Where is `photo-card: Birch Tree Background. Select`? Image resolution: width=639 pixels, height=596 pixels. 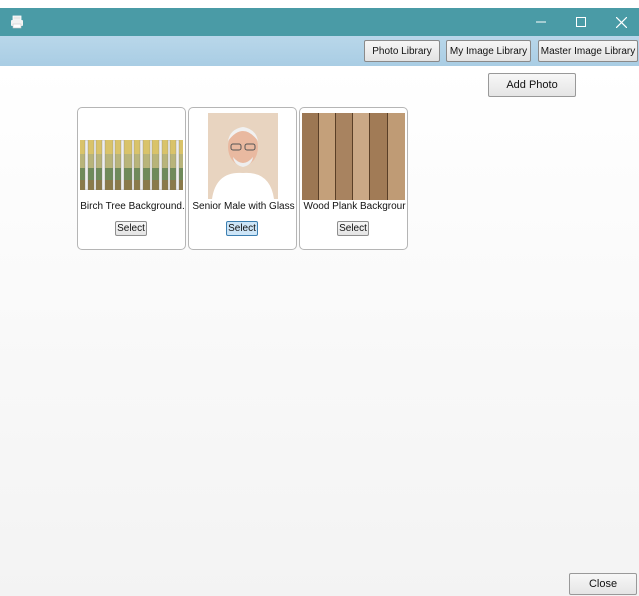
photo-card: Birch Tree Background. Select is located at coordinates (131, 178).